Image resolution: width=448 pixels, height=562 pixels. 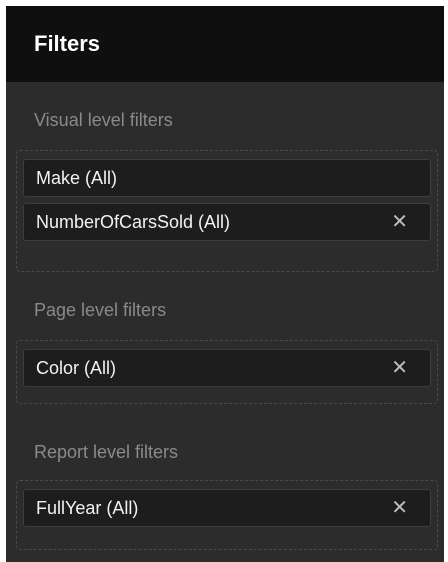 What do you see at coordinates (87, 507) in the screenshot?
I see `filter-card-label: FullYear (All)` at bounding box center [87, 507].